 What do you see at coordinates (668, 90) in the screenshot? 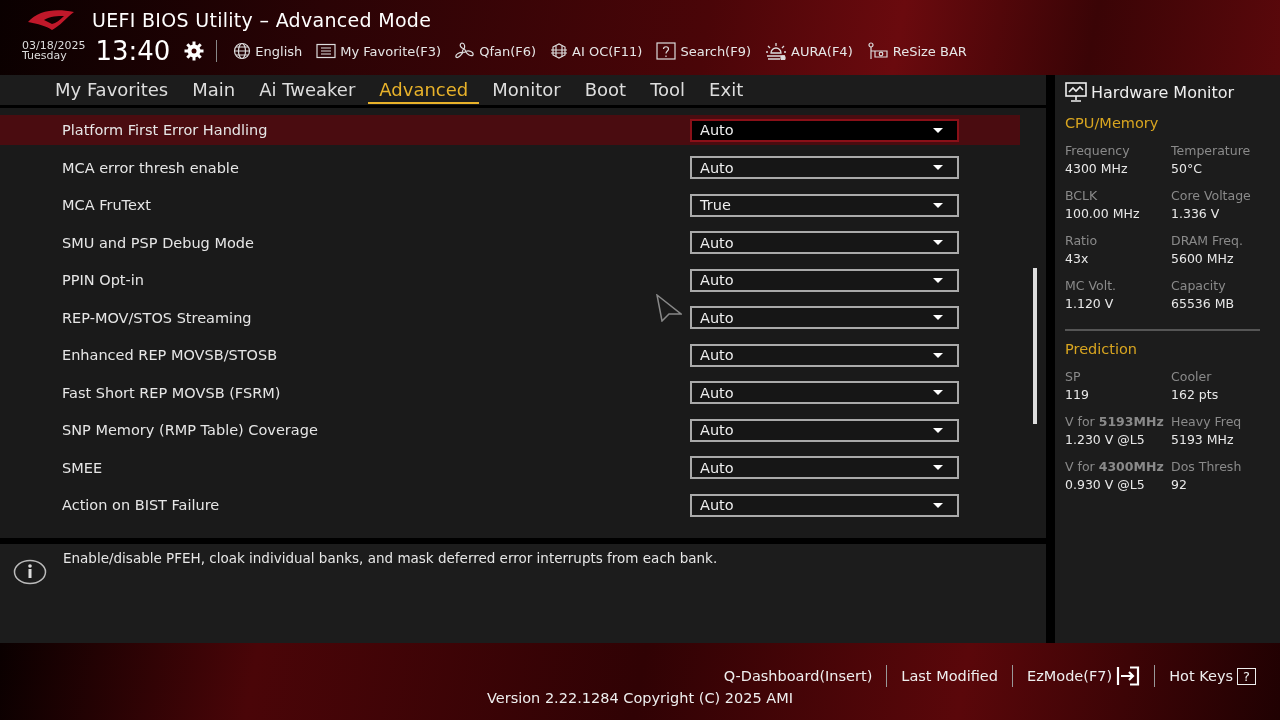
I see `menu-tab: Tool` at bounding box center [668, 90].